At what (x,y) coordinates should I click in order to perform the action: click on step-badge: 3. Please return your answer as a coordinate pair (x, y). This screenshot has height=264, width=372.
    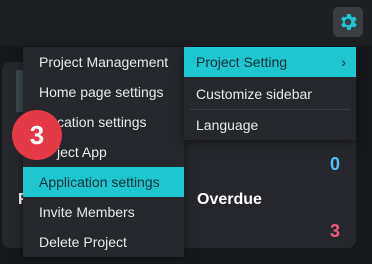
    Looking at the image, I should click on (37, 135).